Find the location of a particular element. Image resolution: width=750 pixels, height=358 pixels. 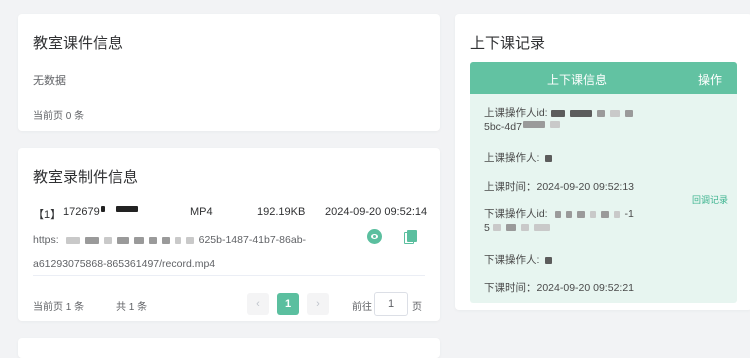

end-operator-id-line2: 5 is located at coordinates (487, 228).